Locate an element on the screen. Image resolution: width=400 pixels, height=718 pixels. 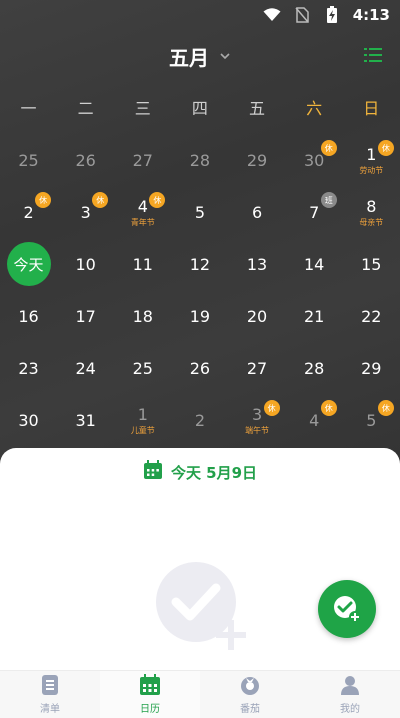
day-number: 5 is located at coordinates (200, 212).